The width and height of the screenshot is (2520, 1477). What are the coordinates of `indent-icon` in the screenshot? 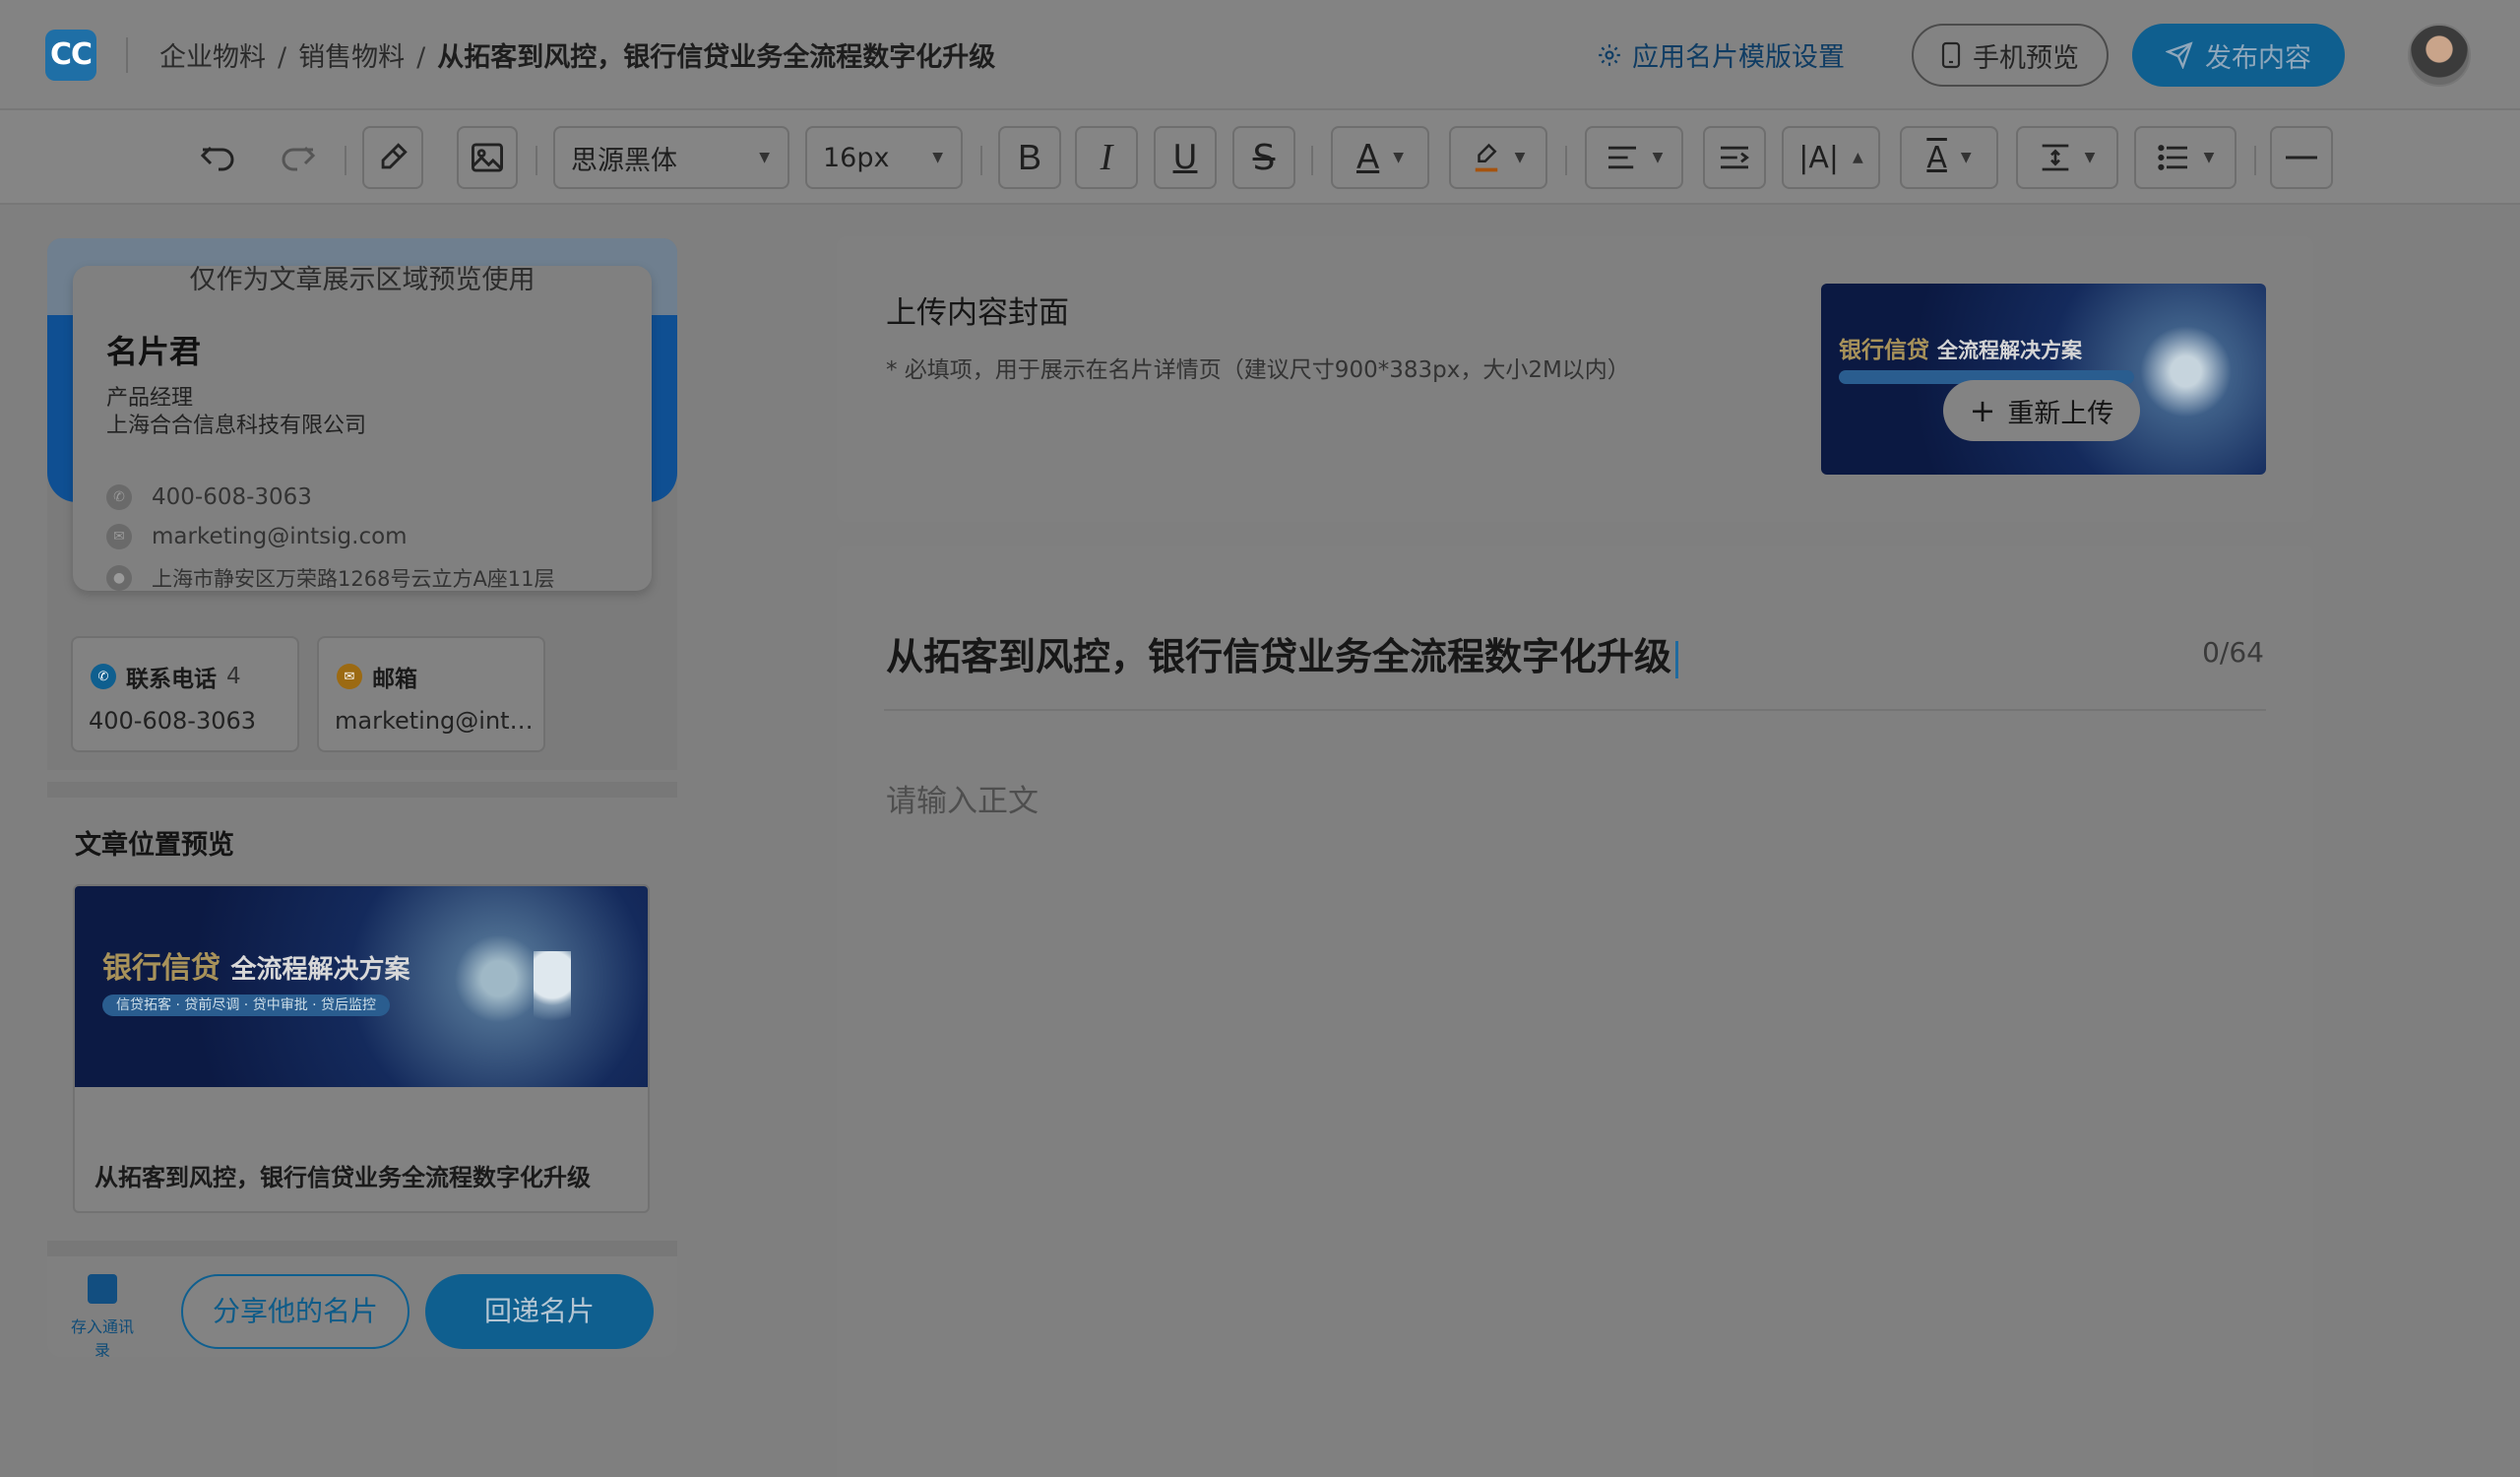 It's located at (1734, 158).